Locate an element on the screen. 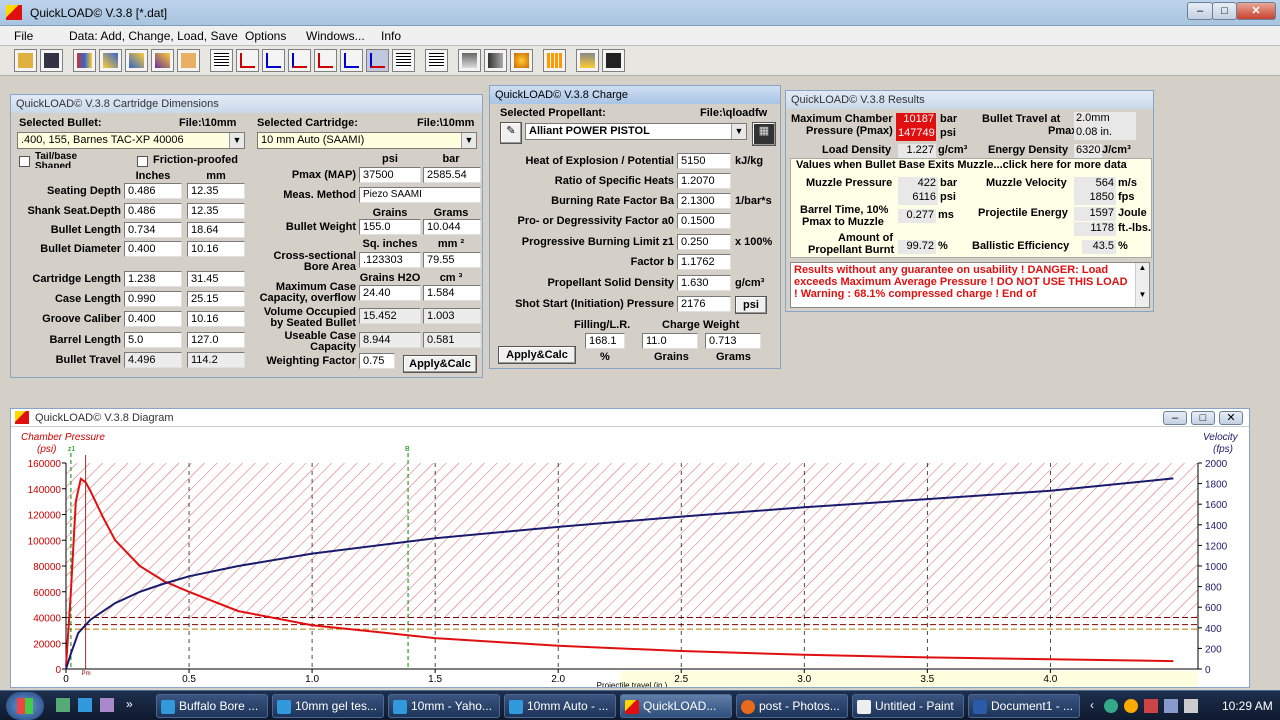 This screenshot has width=1280, height=720. solid-density-field: 1.630 is located at coordinates (704, 283).